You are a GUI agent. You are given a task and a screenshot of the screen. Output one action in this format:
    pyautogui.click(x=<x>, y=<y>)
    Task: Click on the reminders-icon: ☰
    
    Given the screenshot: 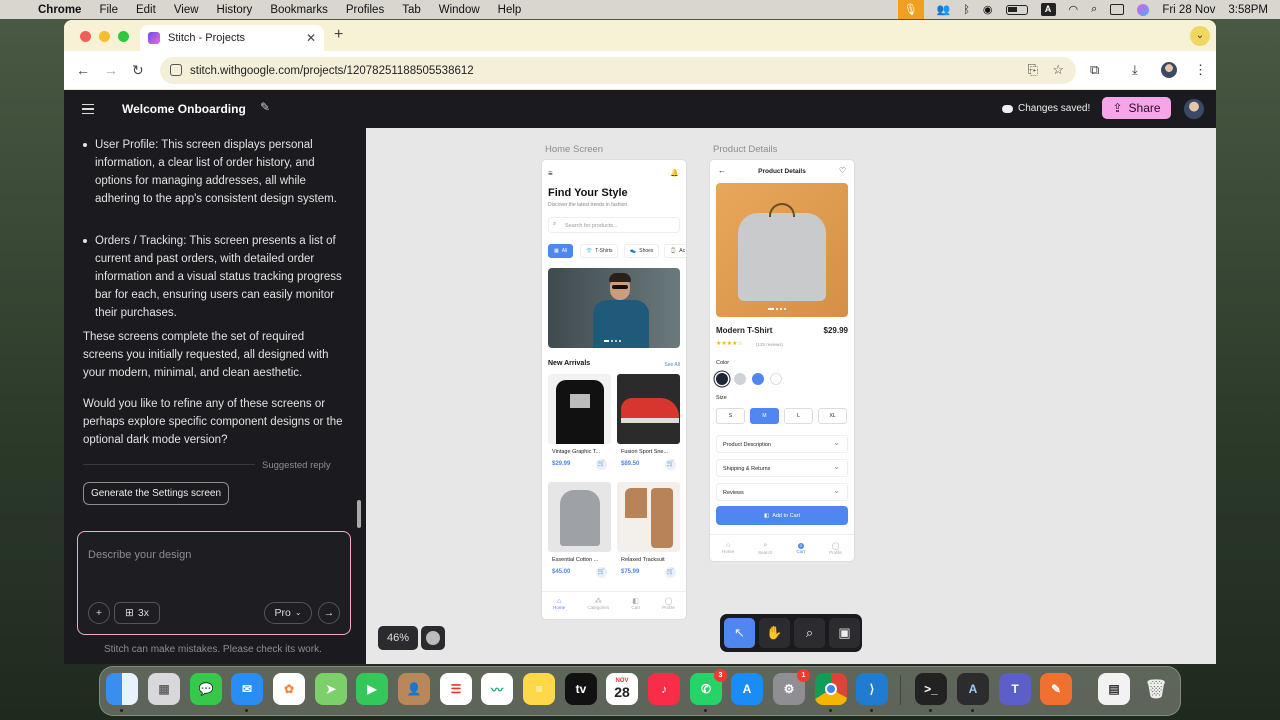 What is the action you would take?
    pyautogui.click(x=456, y=689)
    